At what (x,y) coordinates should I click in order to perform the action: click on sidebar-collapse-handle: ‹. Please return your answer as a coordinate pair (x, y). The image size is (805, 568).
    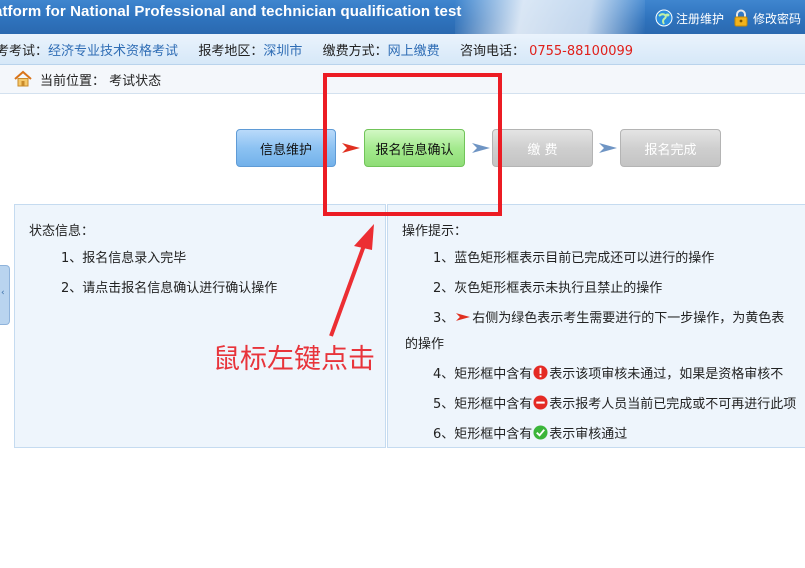
    Looking at the image, I should click on (5, 295).